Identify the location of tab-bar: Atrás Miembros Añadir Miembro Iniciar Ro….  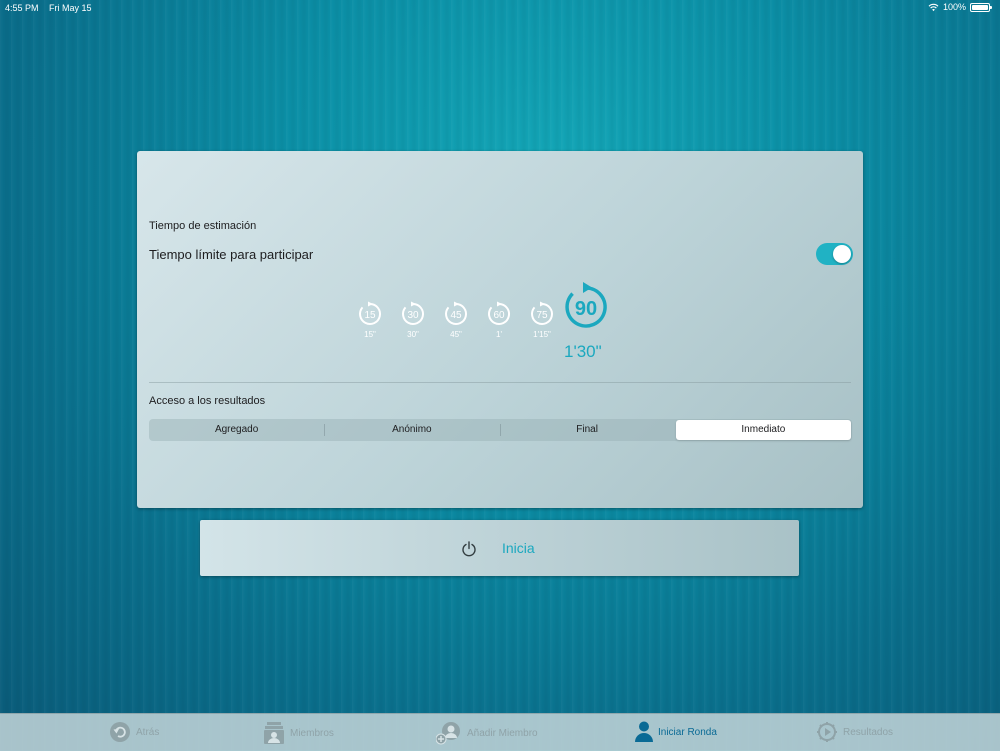
(500, 732).